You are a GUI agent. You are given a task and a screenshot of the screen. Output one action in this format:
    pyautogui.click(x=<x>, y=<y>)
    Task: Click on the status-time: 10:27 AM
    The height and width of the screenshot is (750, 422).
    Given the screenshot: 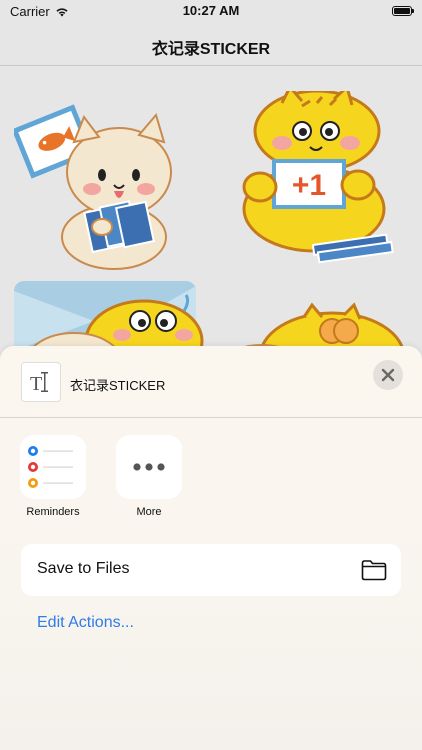 What is the action you would take?
    pyautogui.click(x=211, y=10)
    